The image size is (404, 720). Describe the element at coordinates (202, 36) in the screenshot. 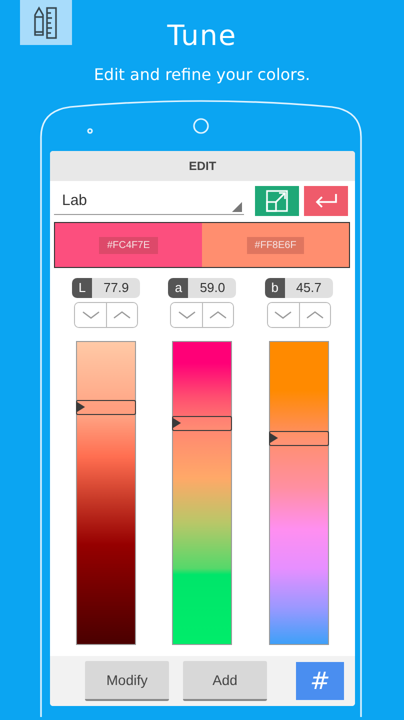

I see `page-title: Tune` at that location.